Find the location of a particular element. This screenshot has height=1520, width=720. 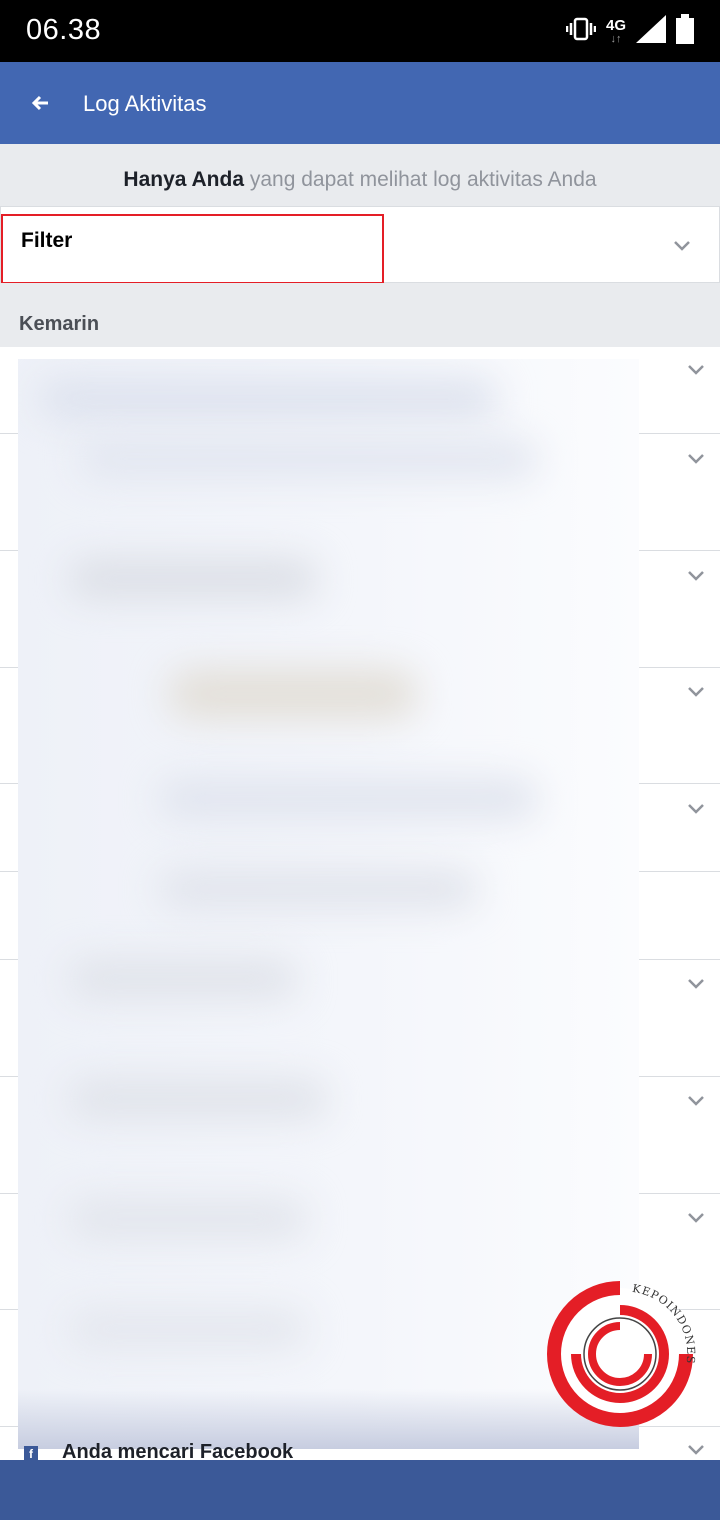

status-icons: 4G ↓↑ is located at coordinates (629, 31).